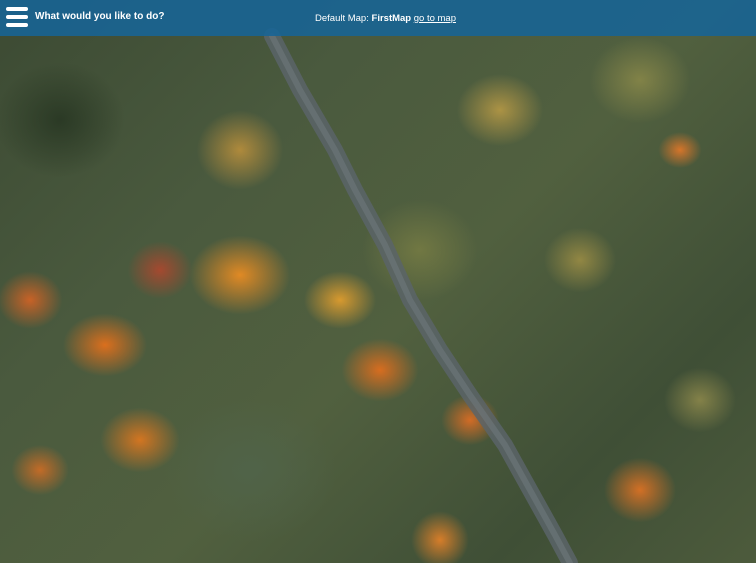  Describe the element at coordinates (342, 18) in the screenshot. I see `default-map-label: Default Map:` at that location.